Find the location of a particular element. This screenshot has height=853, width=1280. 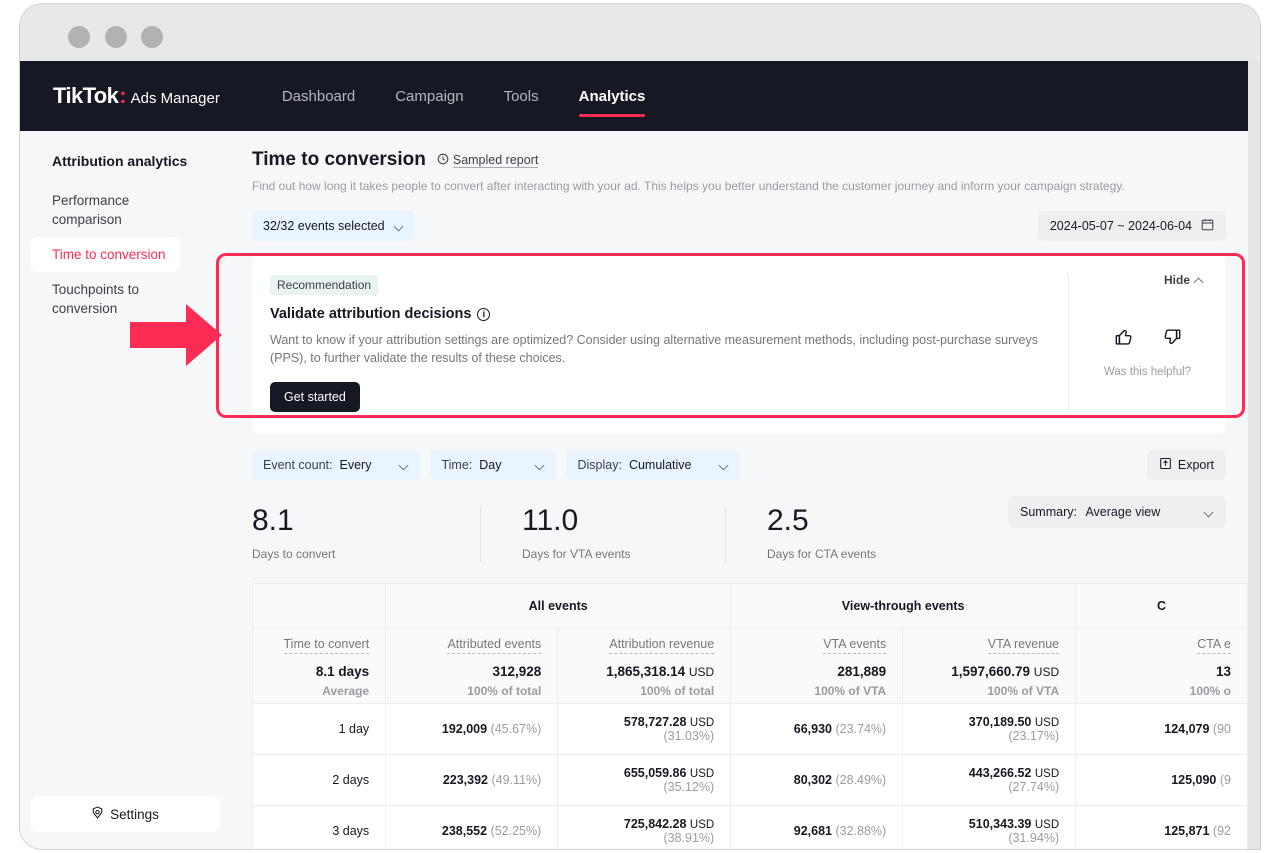

sidebar-item-performance-comparison: Performance comparison is located at coordinates (105, 210).